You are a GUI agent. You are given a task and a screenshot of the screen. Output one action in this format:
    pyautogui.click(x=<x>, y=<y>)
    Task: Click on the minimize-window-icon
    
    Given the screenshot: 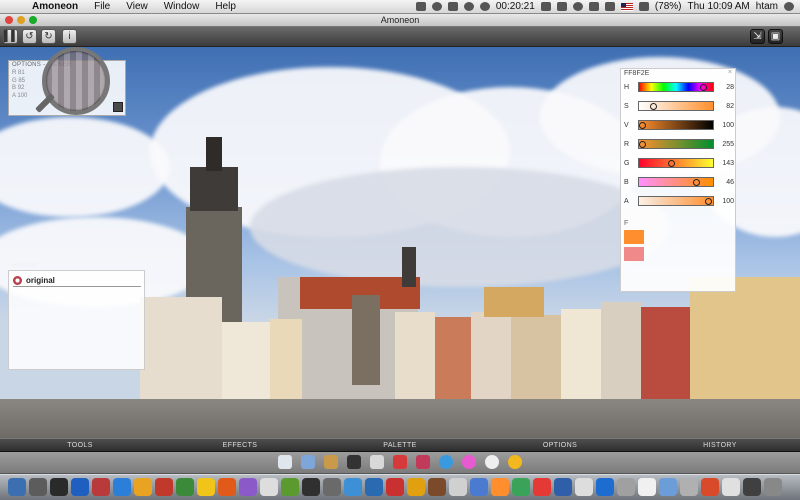 What is the action you would take?
    pyautogui.click(x=21, y=20)
    